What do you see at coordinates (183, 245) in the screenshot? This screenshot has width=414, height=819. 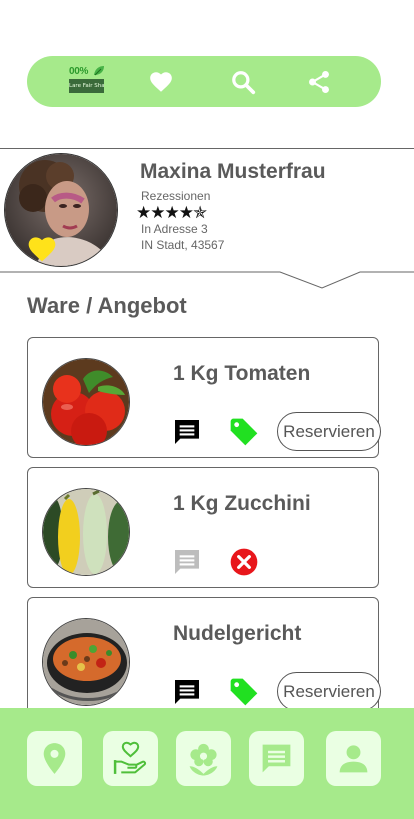 I see `address-line-2: IN Stadt, 43567` at bounding box center [183, 245].